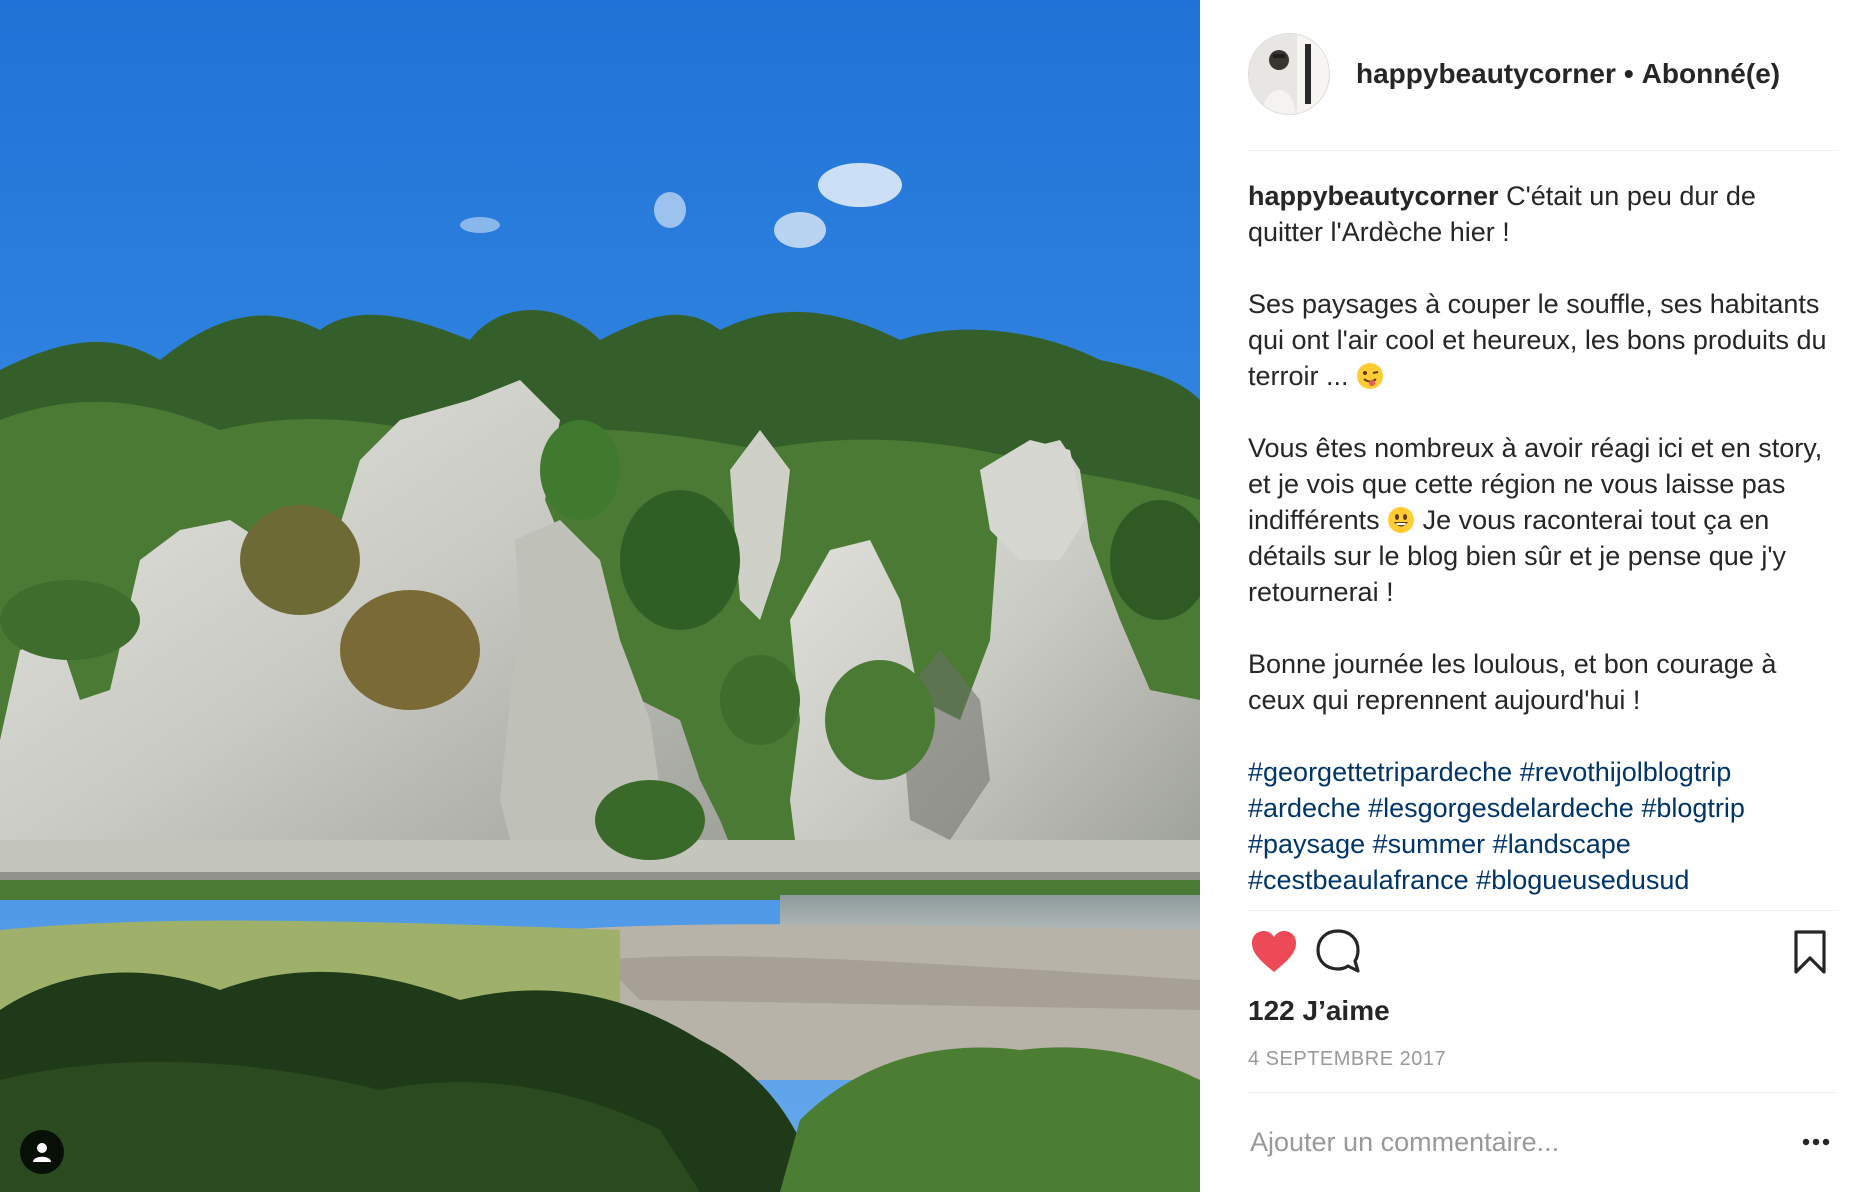  Describe the element at coordinates (1542, 1092) in the screenshot. I see `comment-divider` at that location.